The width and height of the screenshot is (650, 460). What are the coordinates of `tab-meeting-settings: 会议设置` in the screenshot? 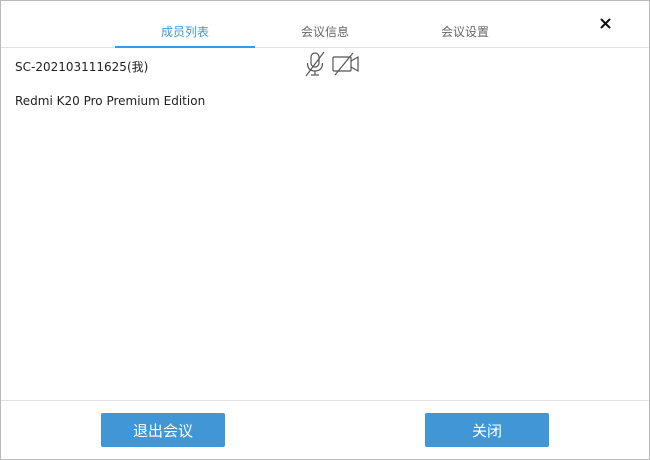 It's located at (465, 34).